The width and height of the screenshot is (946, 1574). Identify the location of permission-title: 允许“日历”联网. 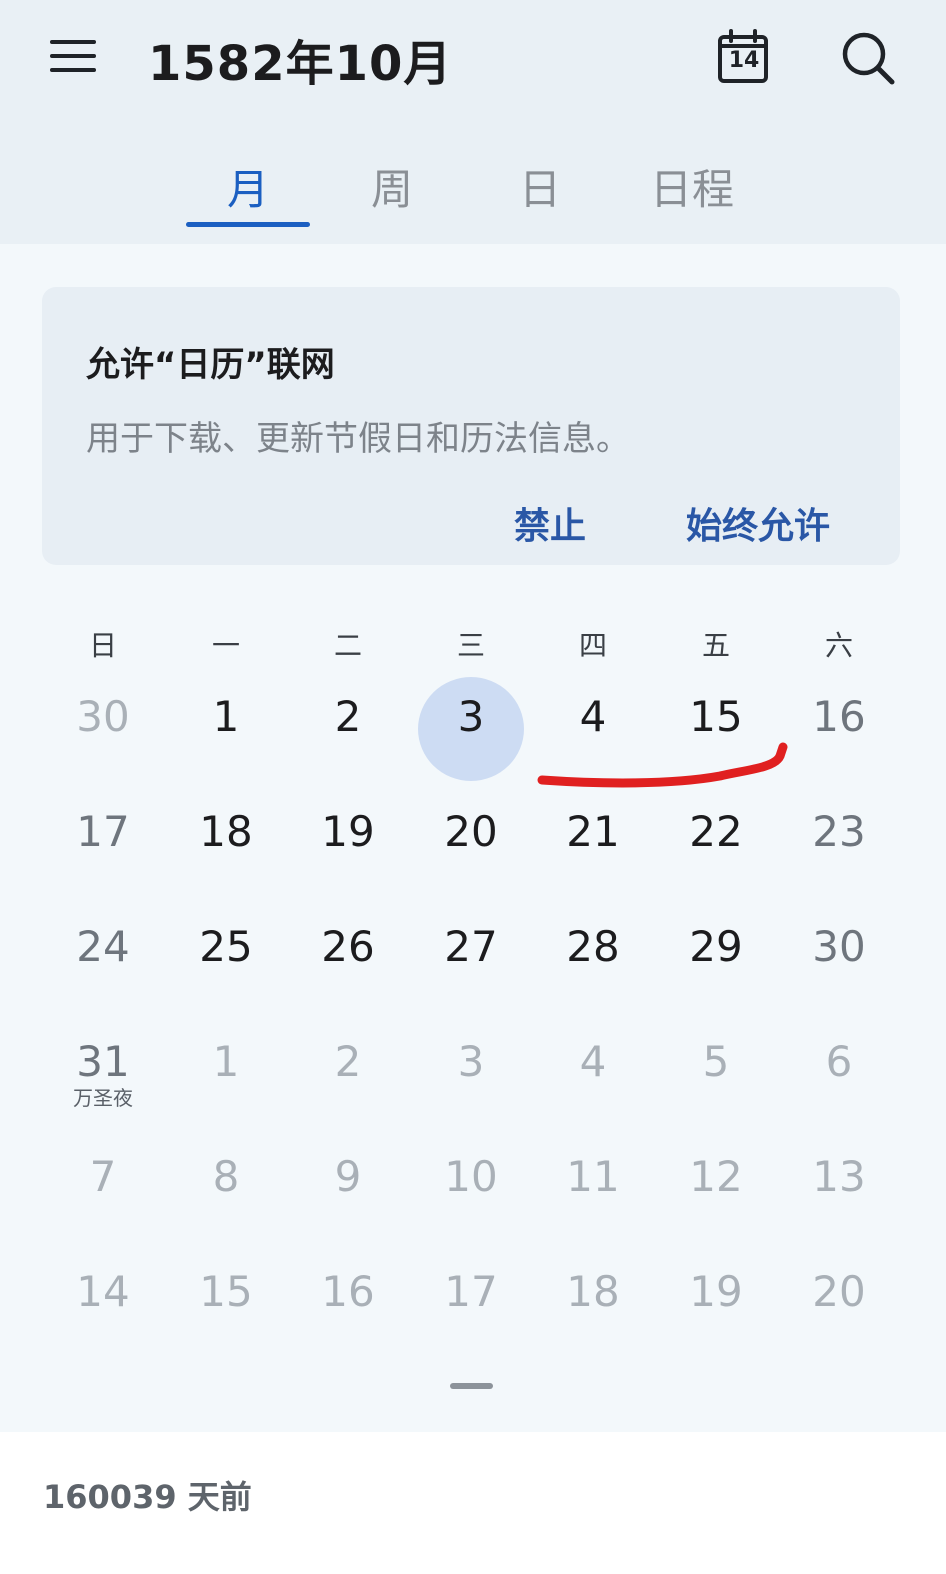
(210, 365).